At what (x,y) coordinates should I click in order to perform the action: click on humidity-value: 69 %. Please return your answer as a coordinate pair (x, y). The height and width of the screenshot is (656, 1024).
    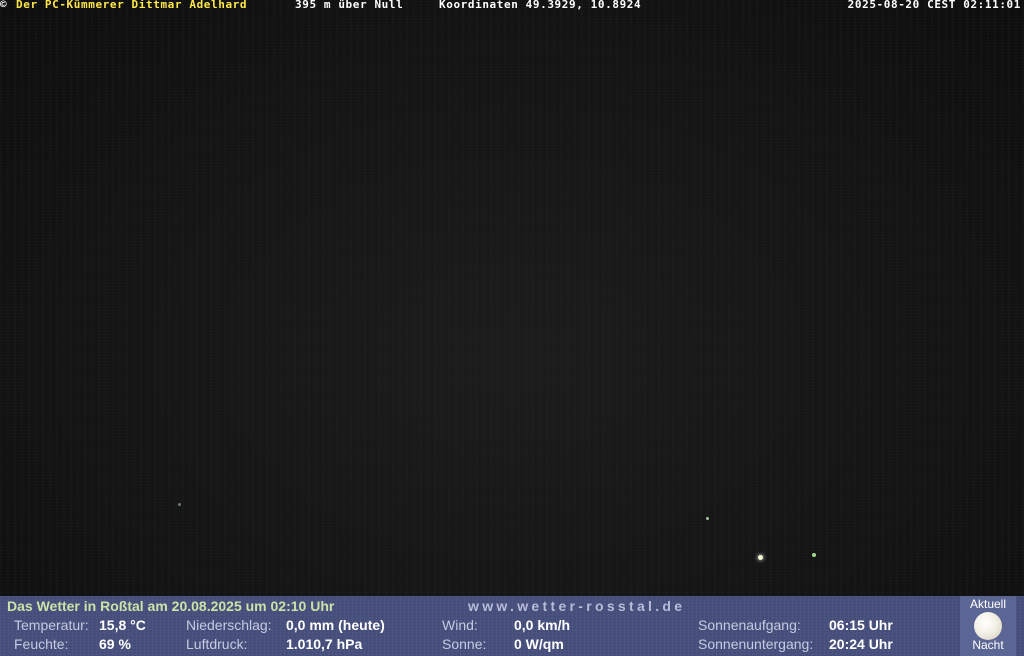
    Looking at the image, I should click on (115, 644).